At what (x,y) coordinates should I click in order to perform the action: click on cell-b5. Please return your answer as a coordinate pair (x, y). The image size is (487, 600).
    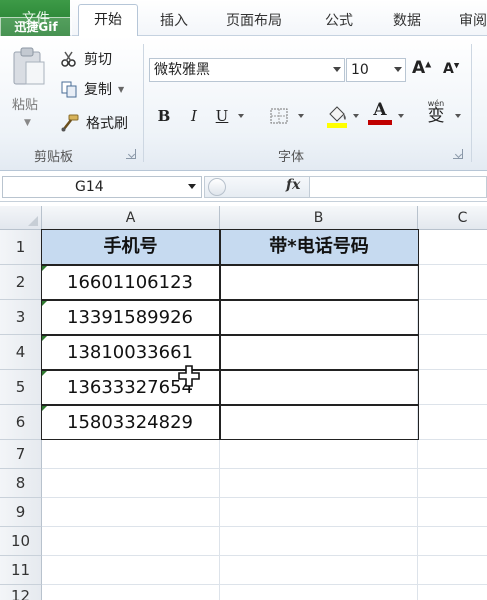
    Looking at the image, I should click on (319, 387).